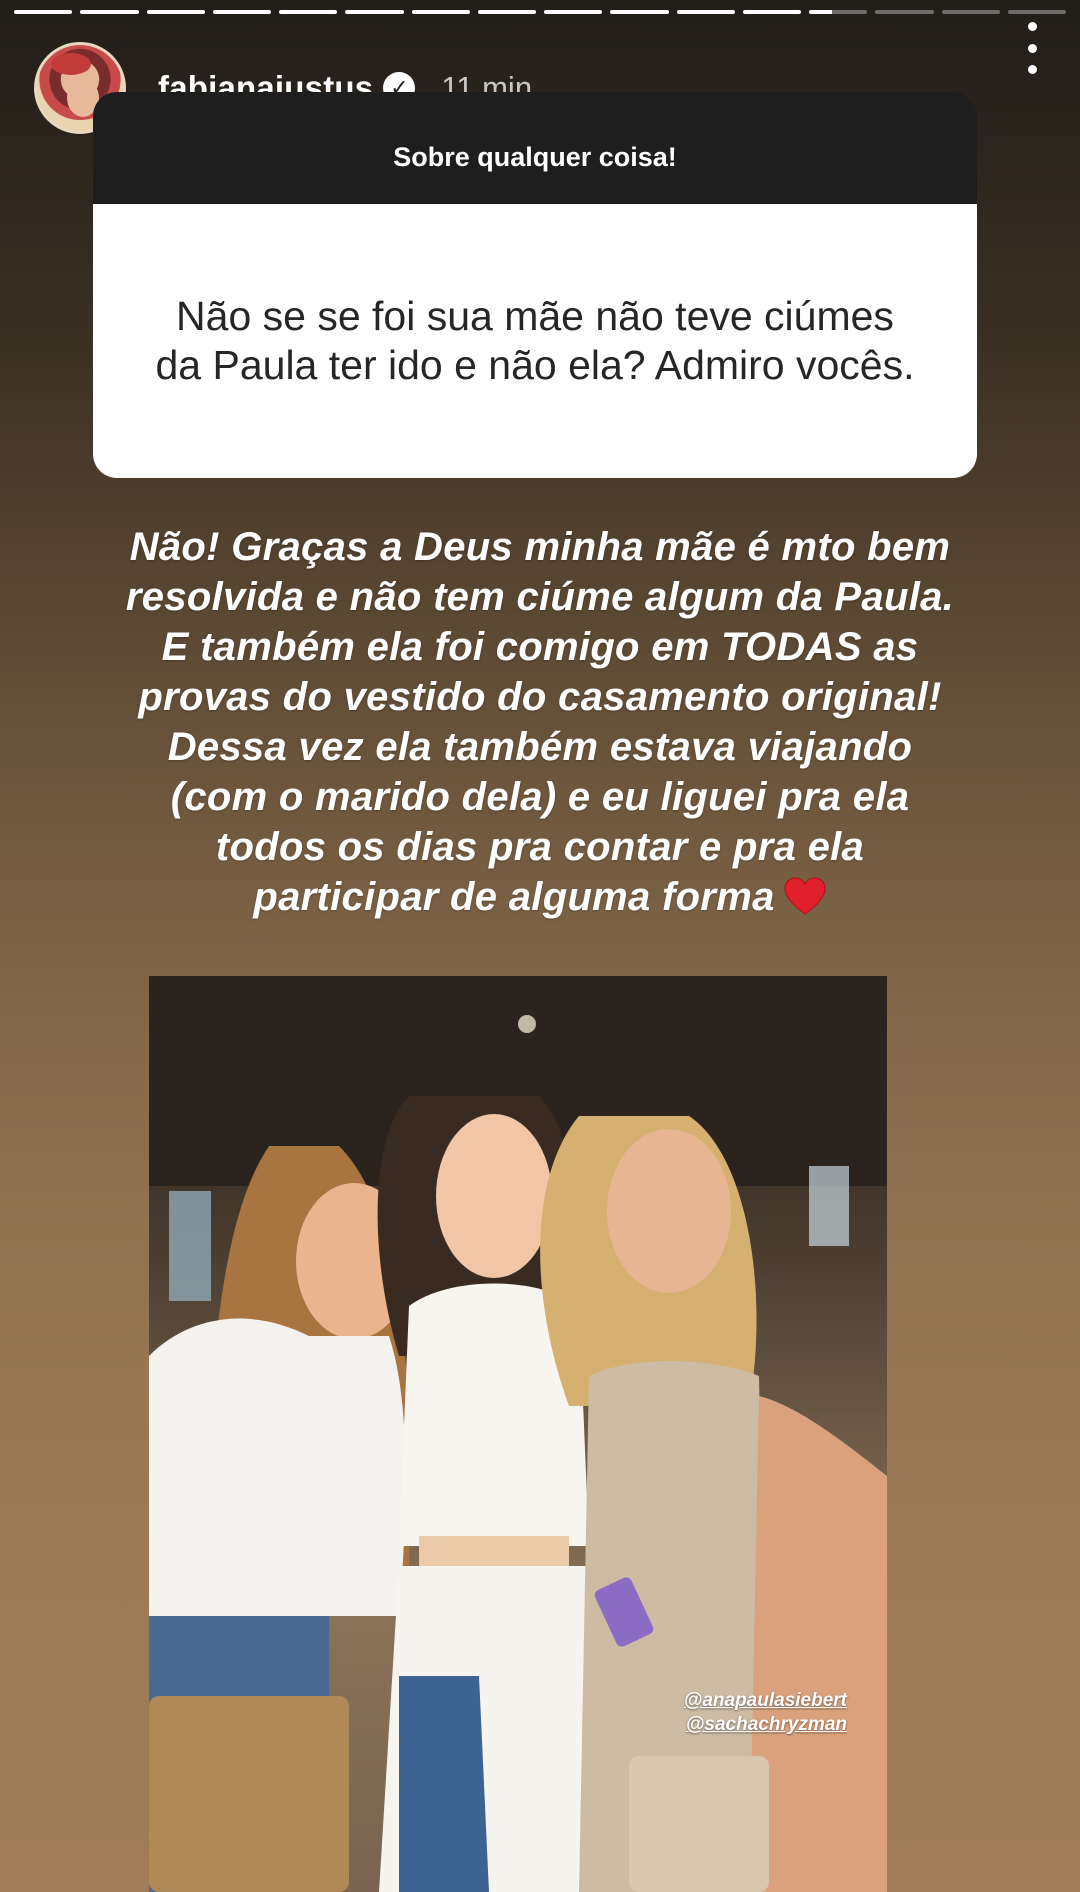 The image size is (1080, 1892). I want to click on more-vertical-icon, so click(1032, 48).